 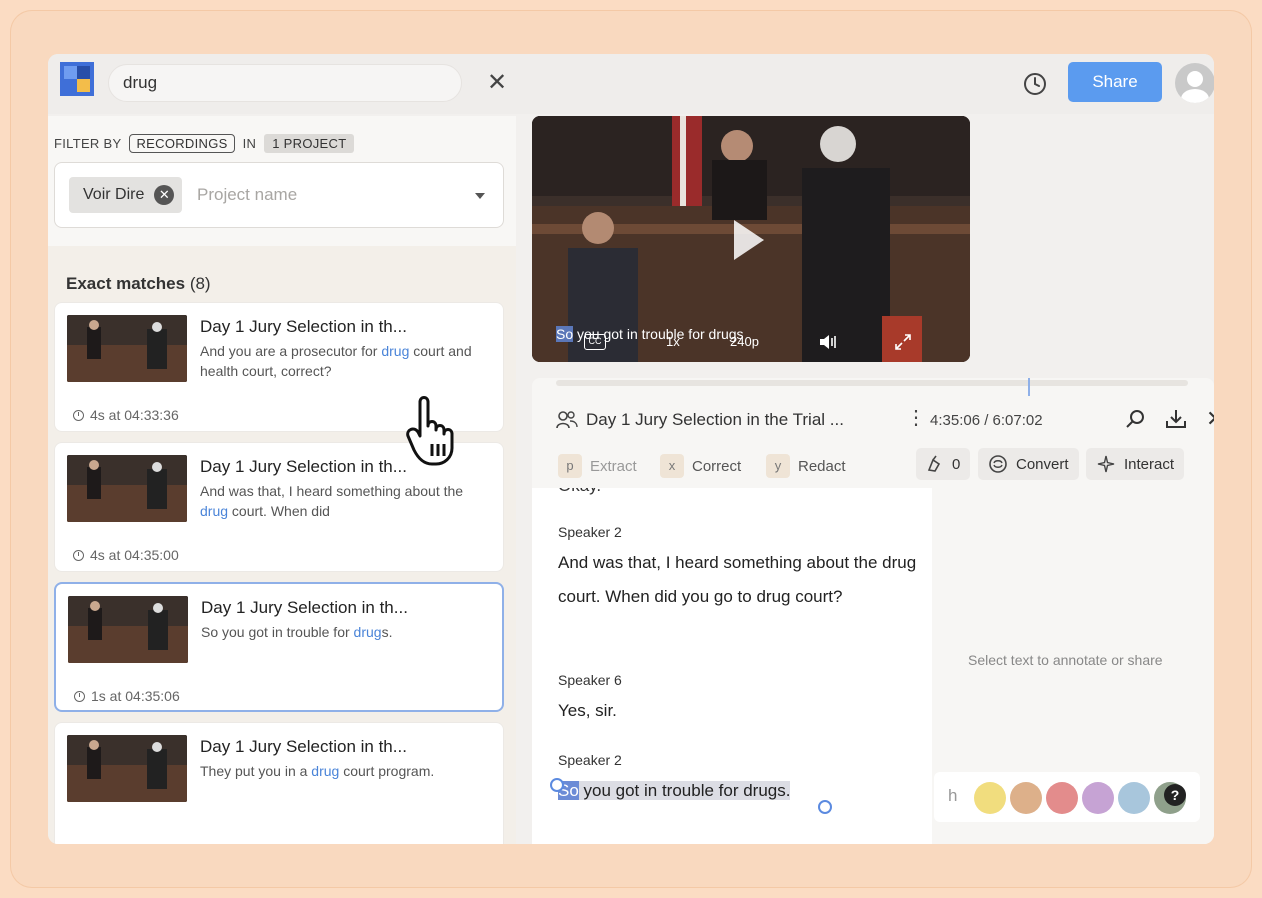 I want to click on extract-shortcut: p, so click(x=570, y=466).